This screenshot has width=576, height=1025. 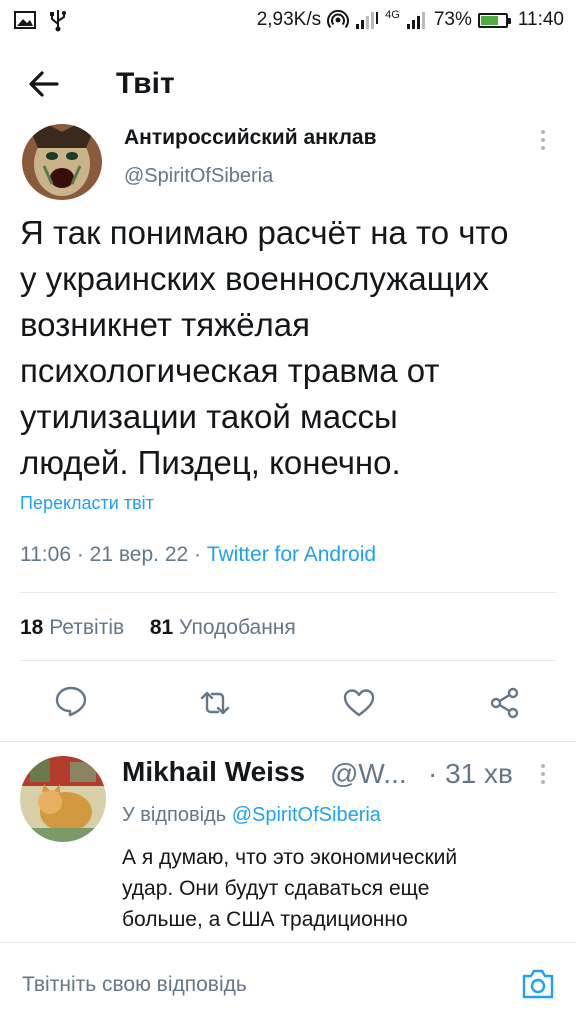 What do you see at coordinates (45, 554) in the screenshot?
I see `tweet-time: 11:06` at bounding box center [45, 554].